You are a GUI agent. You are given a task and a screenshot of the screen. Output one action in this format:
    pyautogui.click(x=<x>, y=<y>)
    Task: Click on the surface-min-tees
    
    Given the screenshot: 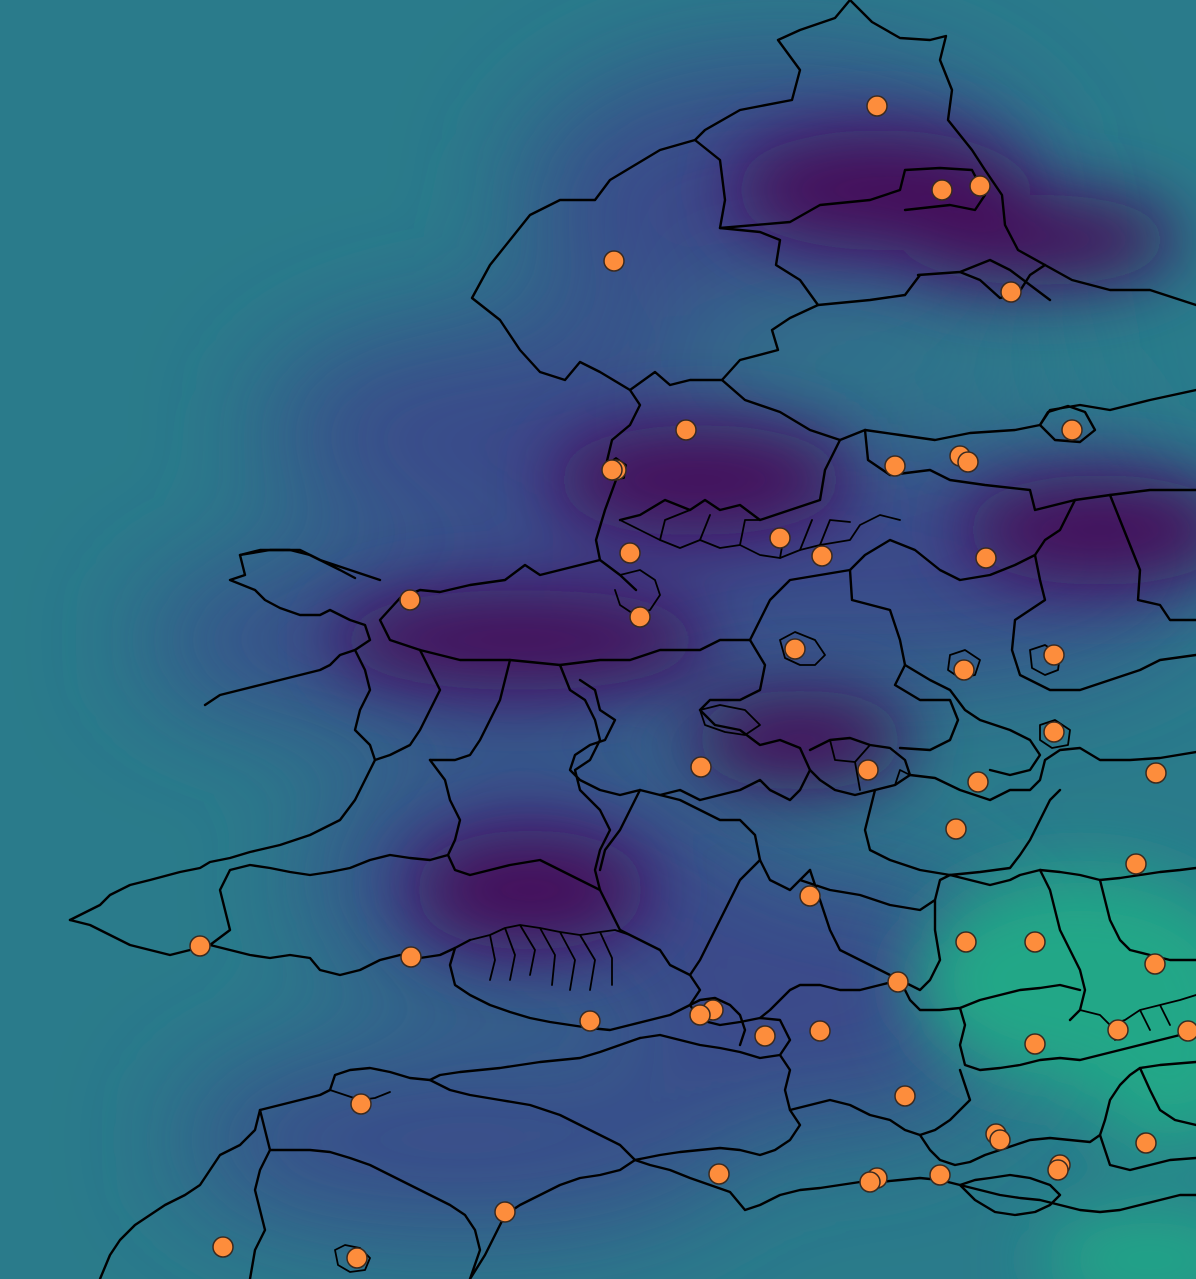 What is the action you would take?
    pyautogui.click(x=1040, y=240)
    